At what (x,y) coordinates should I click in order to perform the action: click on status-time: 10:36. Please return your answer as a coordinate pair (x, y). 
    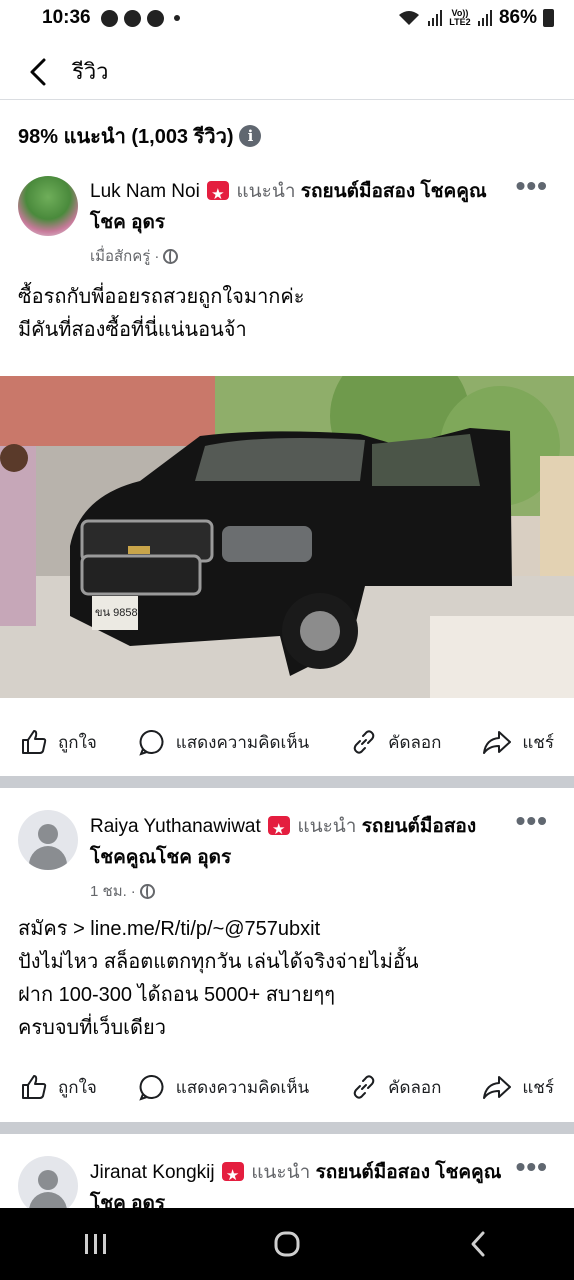
    Looking at the image, I should click on (66, 17).